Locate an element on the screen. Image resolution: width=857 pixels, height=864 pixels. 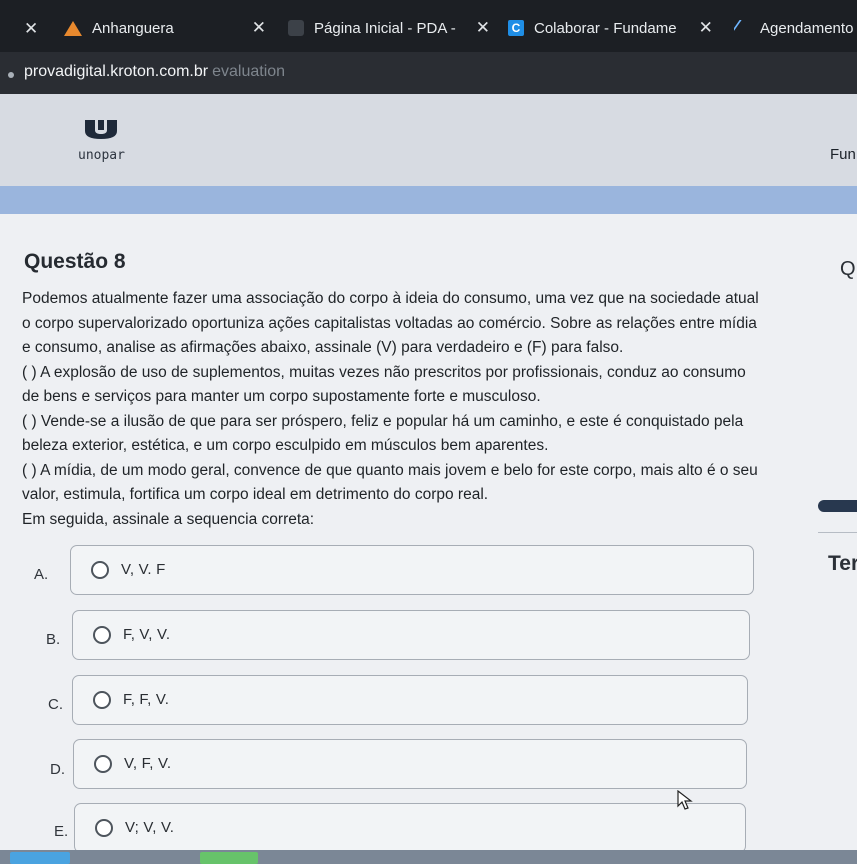
option-letter-a: A. is located at coordinates (41, 574).